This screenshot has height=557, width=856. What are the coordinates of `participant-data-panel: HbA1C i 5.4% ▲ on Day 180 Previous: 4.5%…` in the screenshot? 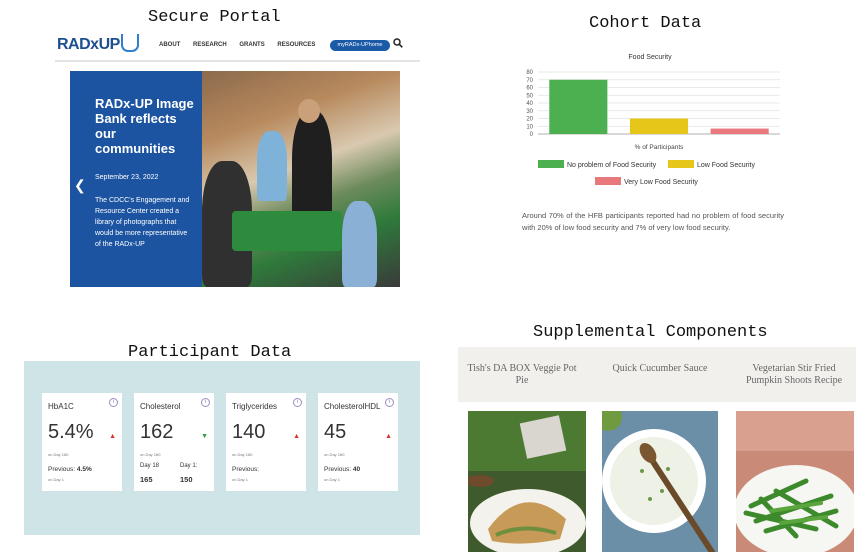 It's located at (222, 448).